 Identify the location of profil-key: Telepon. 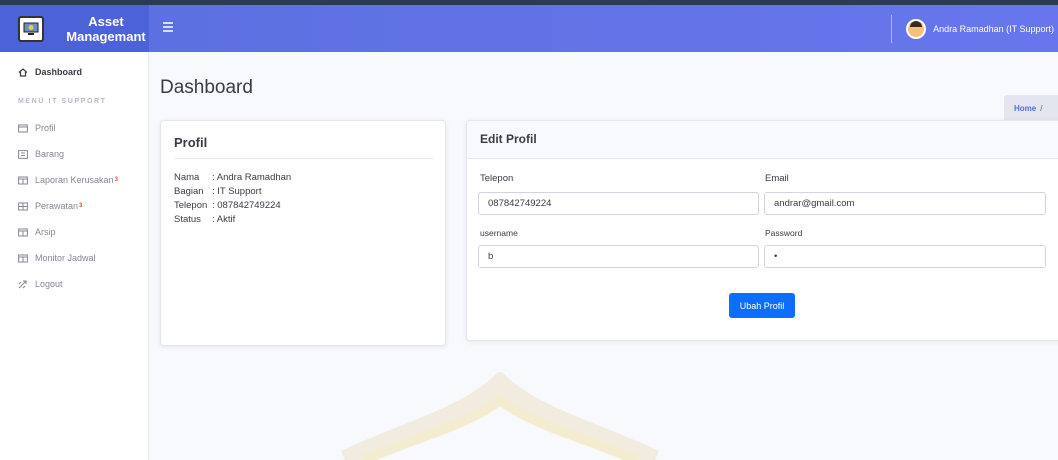
(191, 205).